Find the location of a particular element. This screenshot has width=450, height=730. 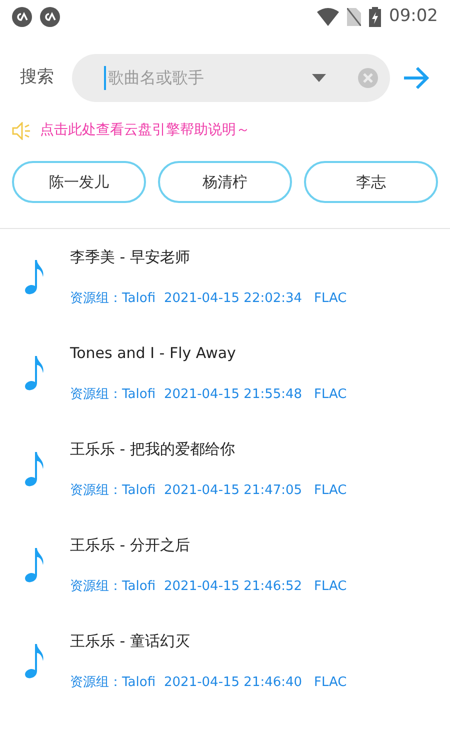

search-field: 歌曲名或歌手 is located at coordinates (208, 78).